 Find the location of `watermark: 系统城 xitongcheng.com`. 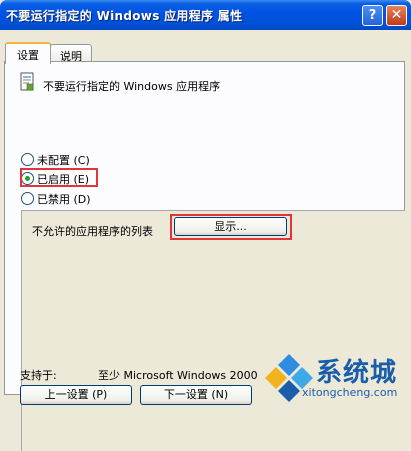

watermark: 系统城 xitongcheng.com is located at coordinates (336, 376).